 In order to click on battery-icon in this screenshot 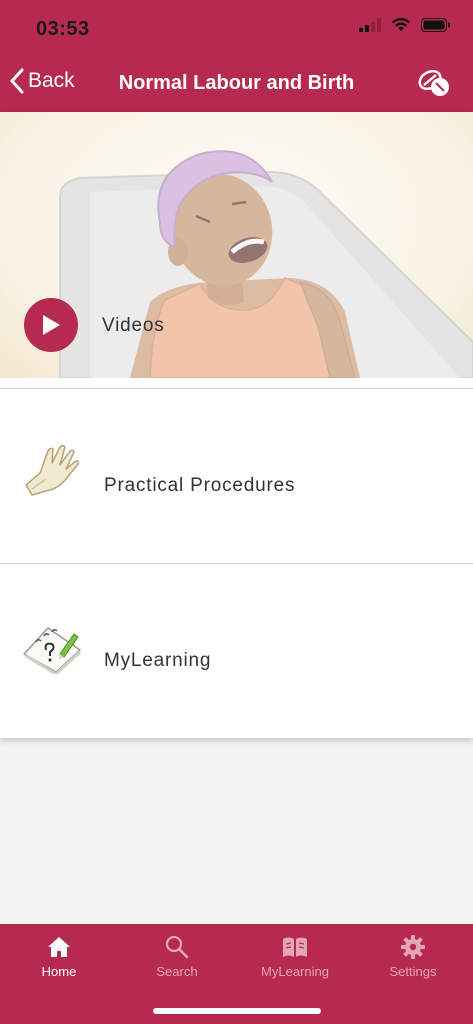, I will do `click(435, 25)`.